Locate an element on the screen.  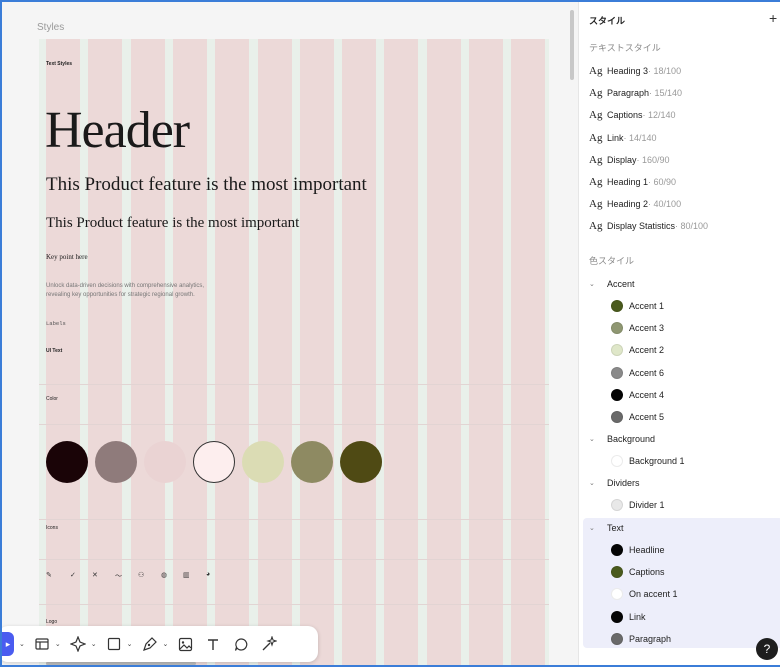
color-style-item: Accent 6 is located at coordinates (637, 373).